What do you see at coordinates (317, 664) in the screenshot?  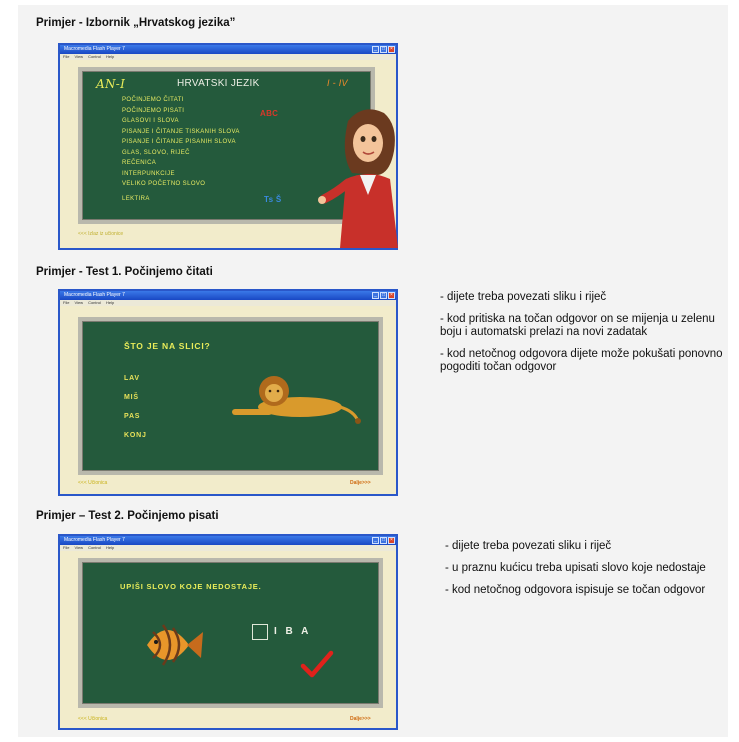 I see `checkmark-icon` at bounding box center [317, 664].